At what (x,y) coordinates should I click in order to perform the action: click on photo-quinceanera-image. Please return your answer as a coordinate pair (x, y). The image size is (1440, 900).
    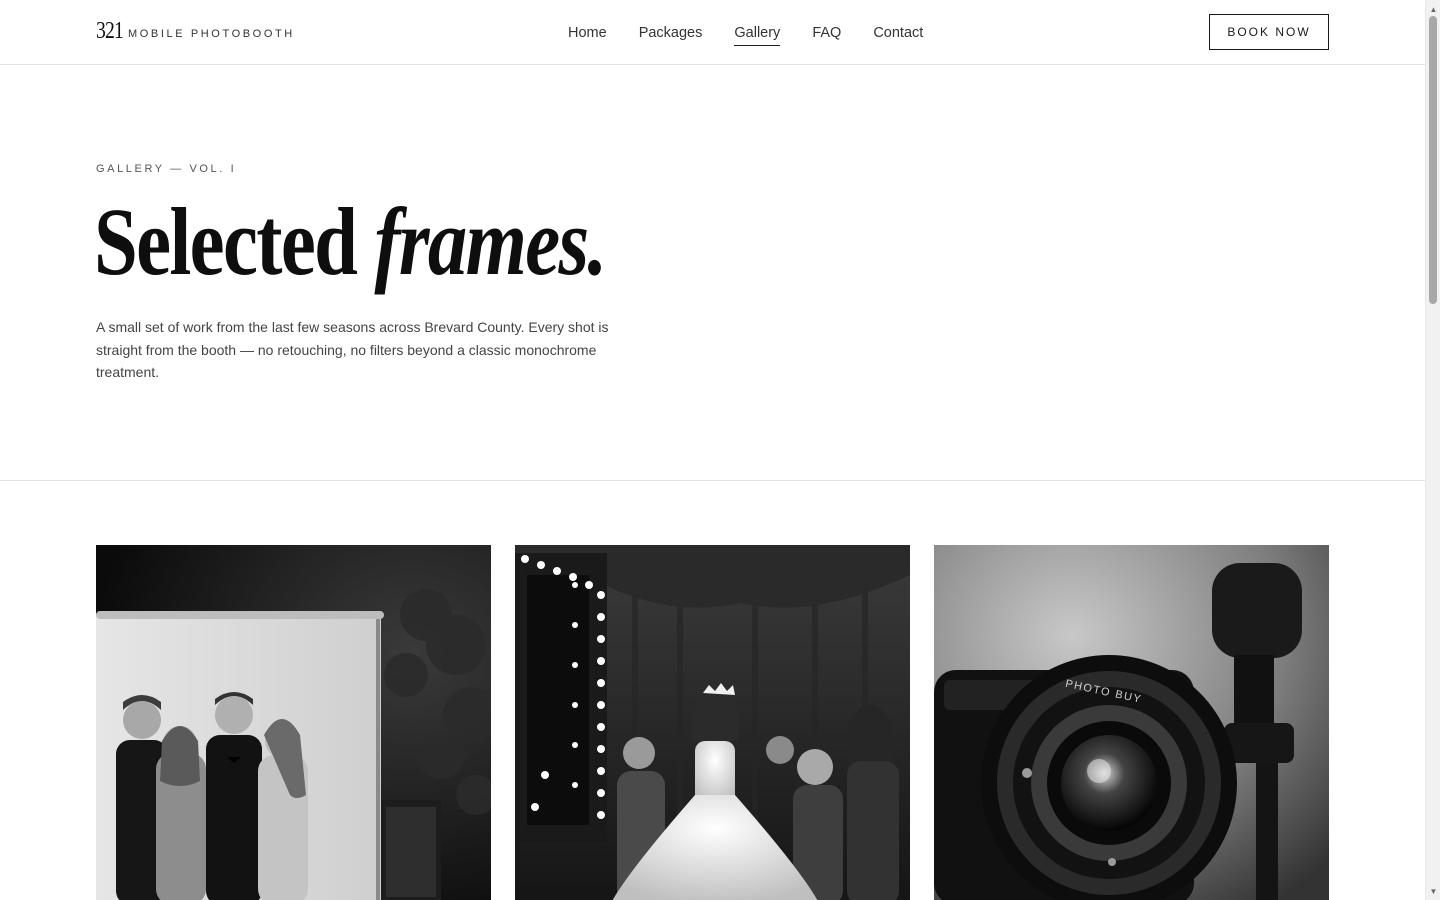
    Looking at the image, I should click on (712, 722).